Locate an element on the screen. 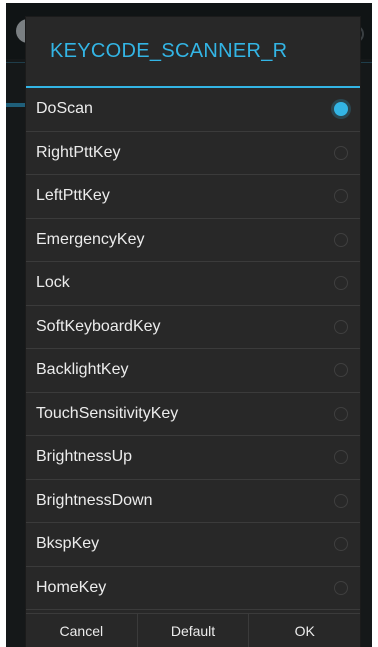  option-label: BrightnessUp is located at coordinates (84, 457).